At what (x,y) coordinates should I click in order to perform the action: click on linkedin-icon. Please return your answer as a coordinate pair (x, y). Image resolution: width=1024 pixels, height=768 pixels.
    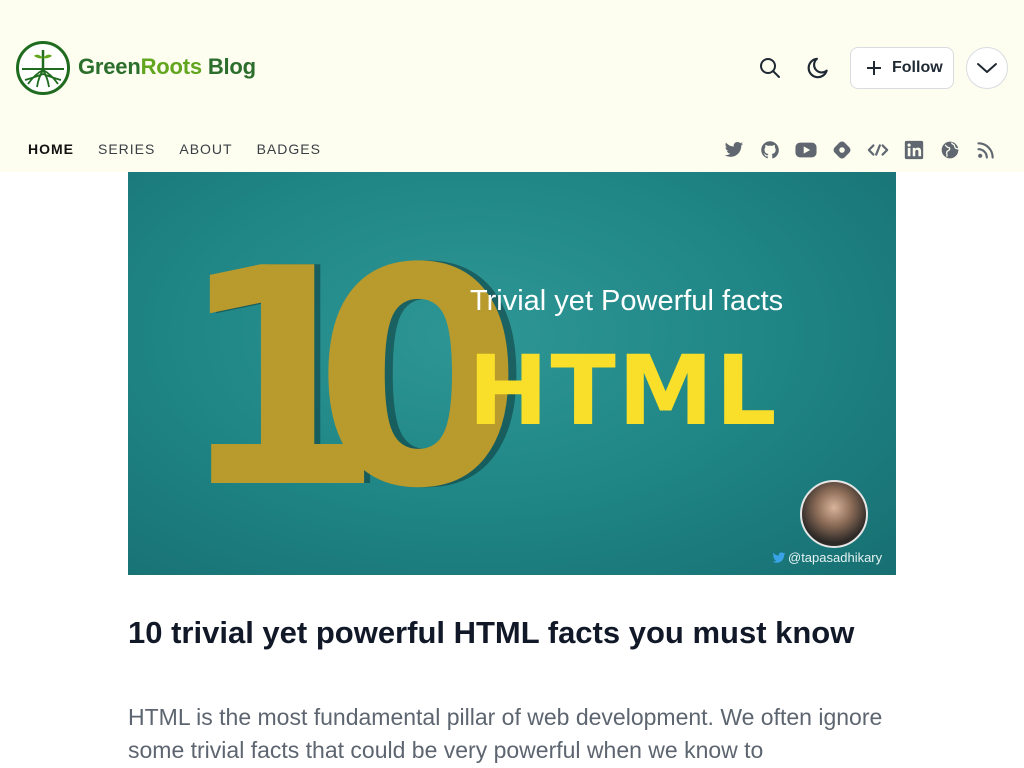
    Looking at the image, I should click on (914, 150).